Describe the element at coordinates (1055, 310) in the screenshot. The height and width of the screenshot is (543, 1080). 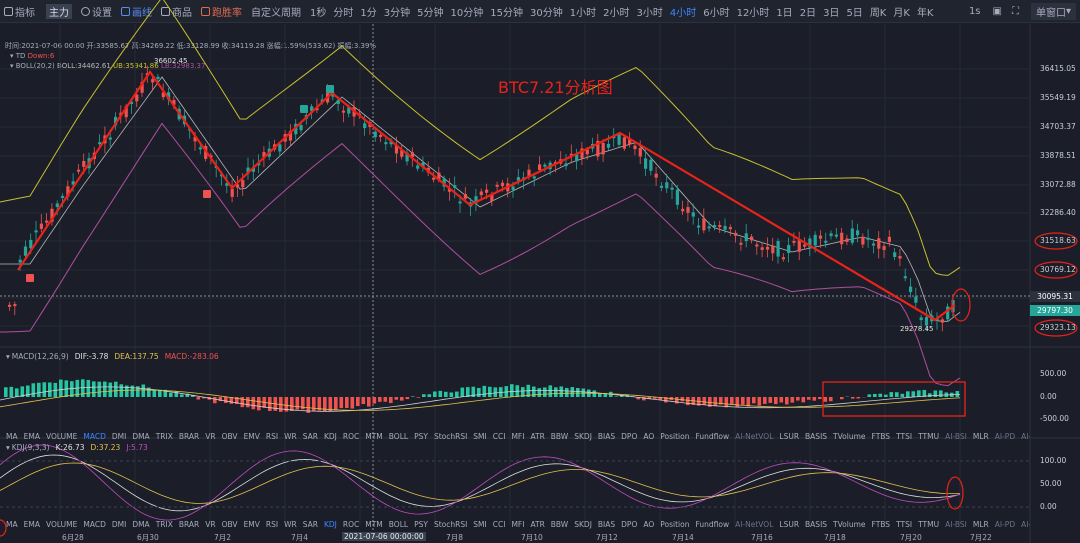
I see `current-price-tag: 29797.30` at that location.